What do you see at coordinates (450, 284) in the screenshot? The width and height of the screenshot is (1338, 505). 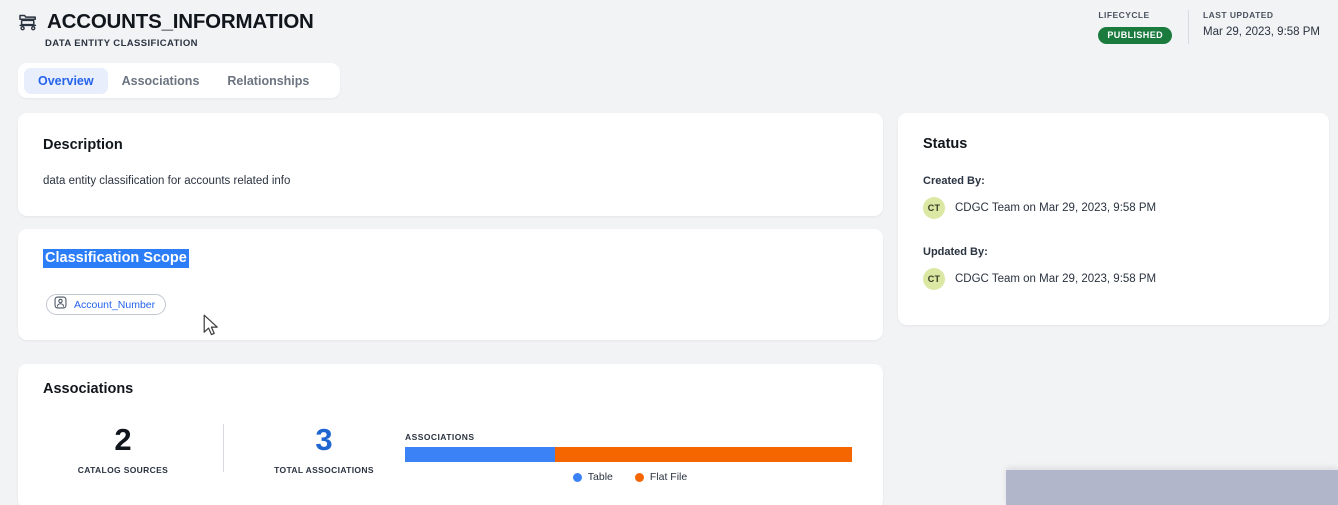 I see `classification-scope-card: Classification Scope` at bounding box center [450, 284].